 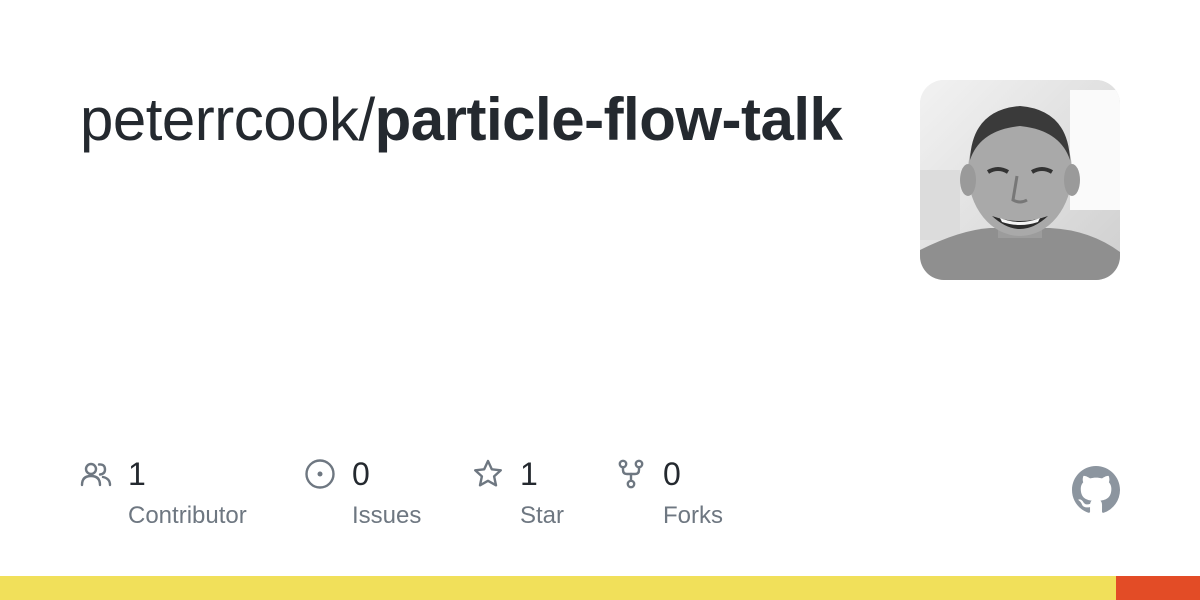 What do you see at coordinates (529, 474) in the screenshot?
I see `stars-count: 1` at bounding box center [529, 474].